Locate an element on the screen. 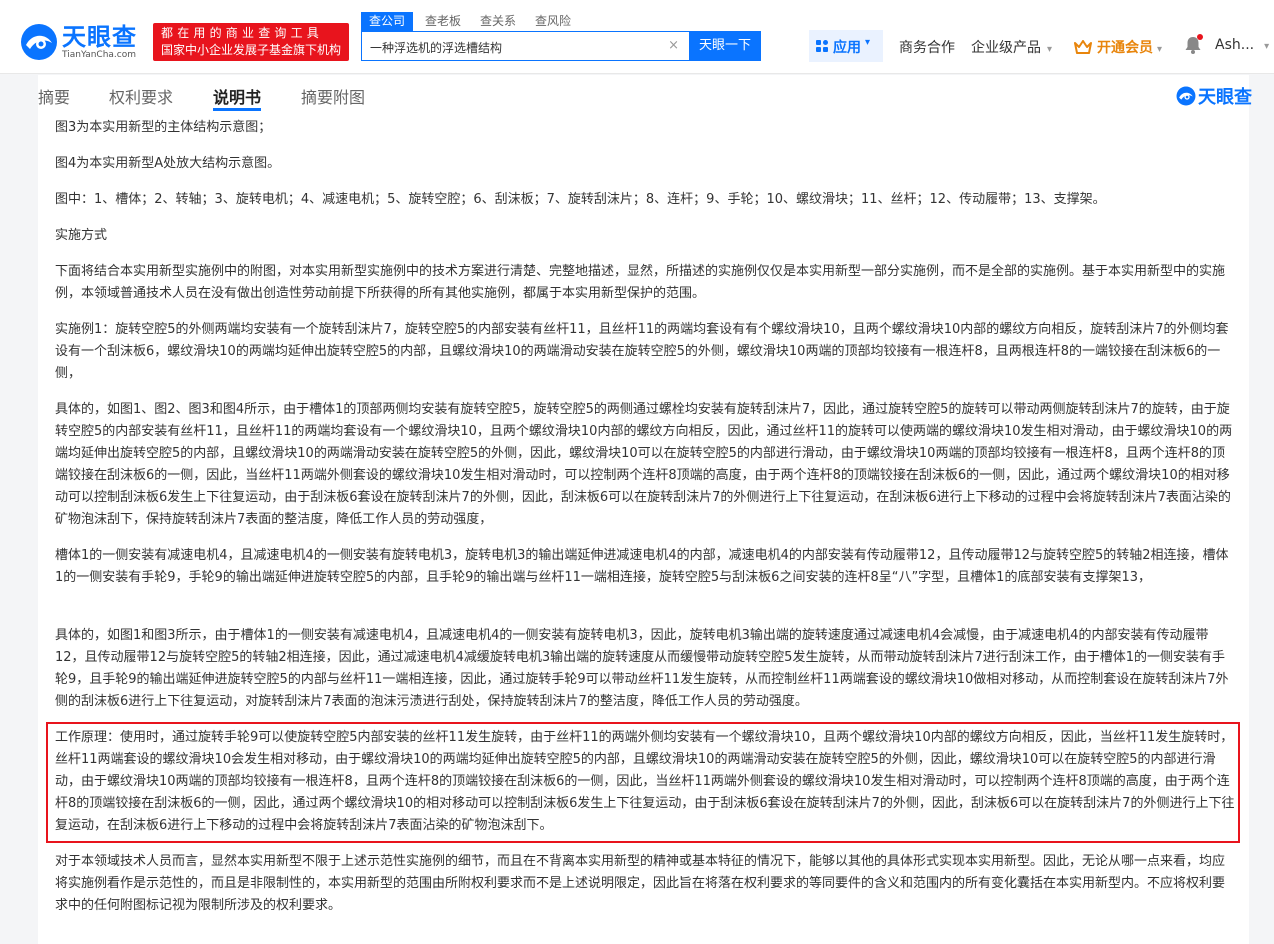 Image resolution: width=1274 pixels, height=944 pixels. tab-search-boss: 查老板 is located at coordinates (443, 21).